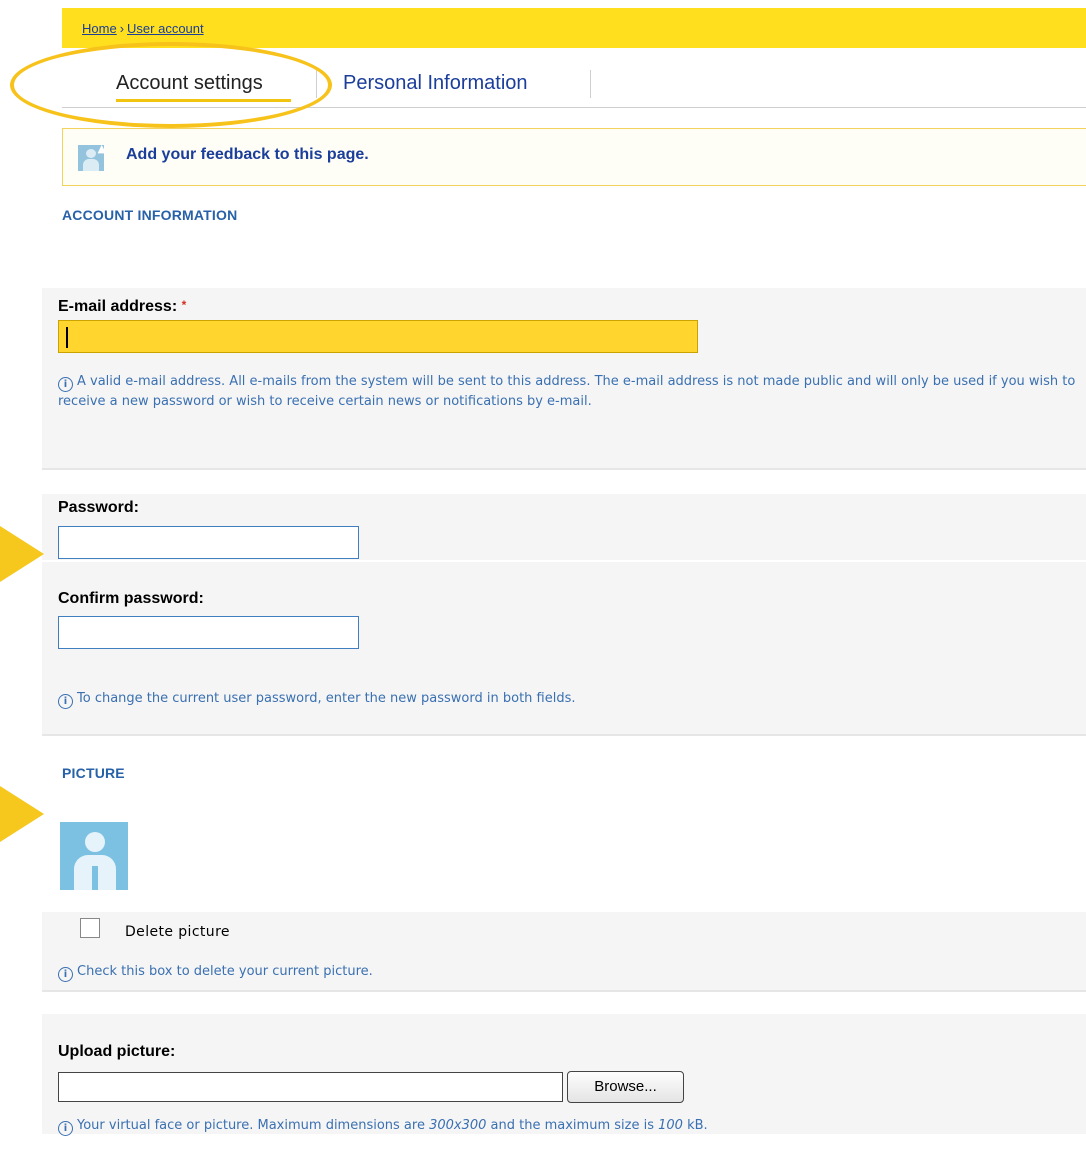  Describe the element at coordinates (208, 632) in the screenshot. I see `confirm-password-input` at that location.